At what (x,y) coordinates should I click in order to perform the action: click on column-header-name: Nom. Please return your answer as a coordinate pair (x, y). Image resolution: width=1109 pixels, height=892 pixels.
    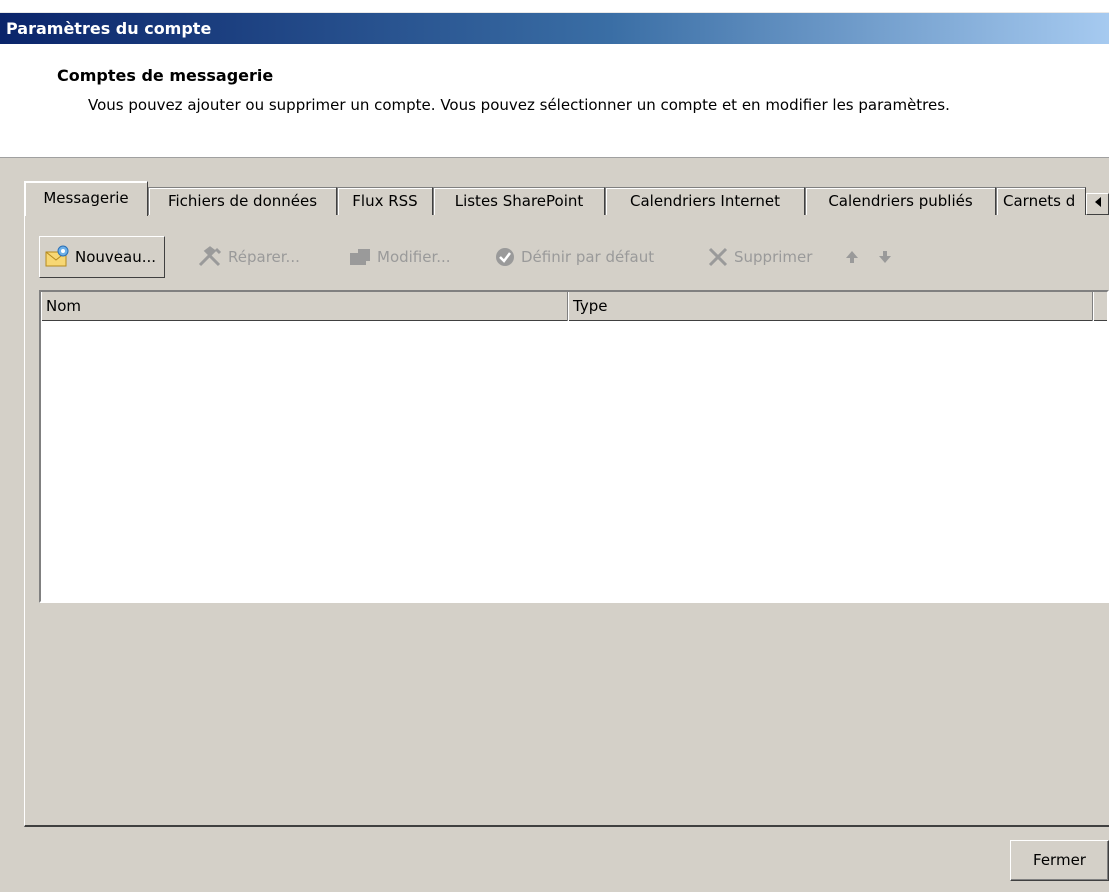
    Looking at the image, I should click on (304, 306).